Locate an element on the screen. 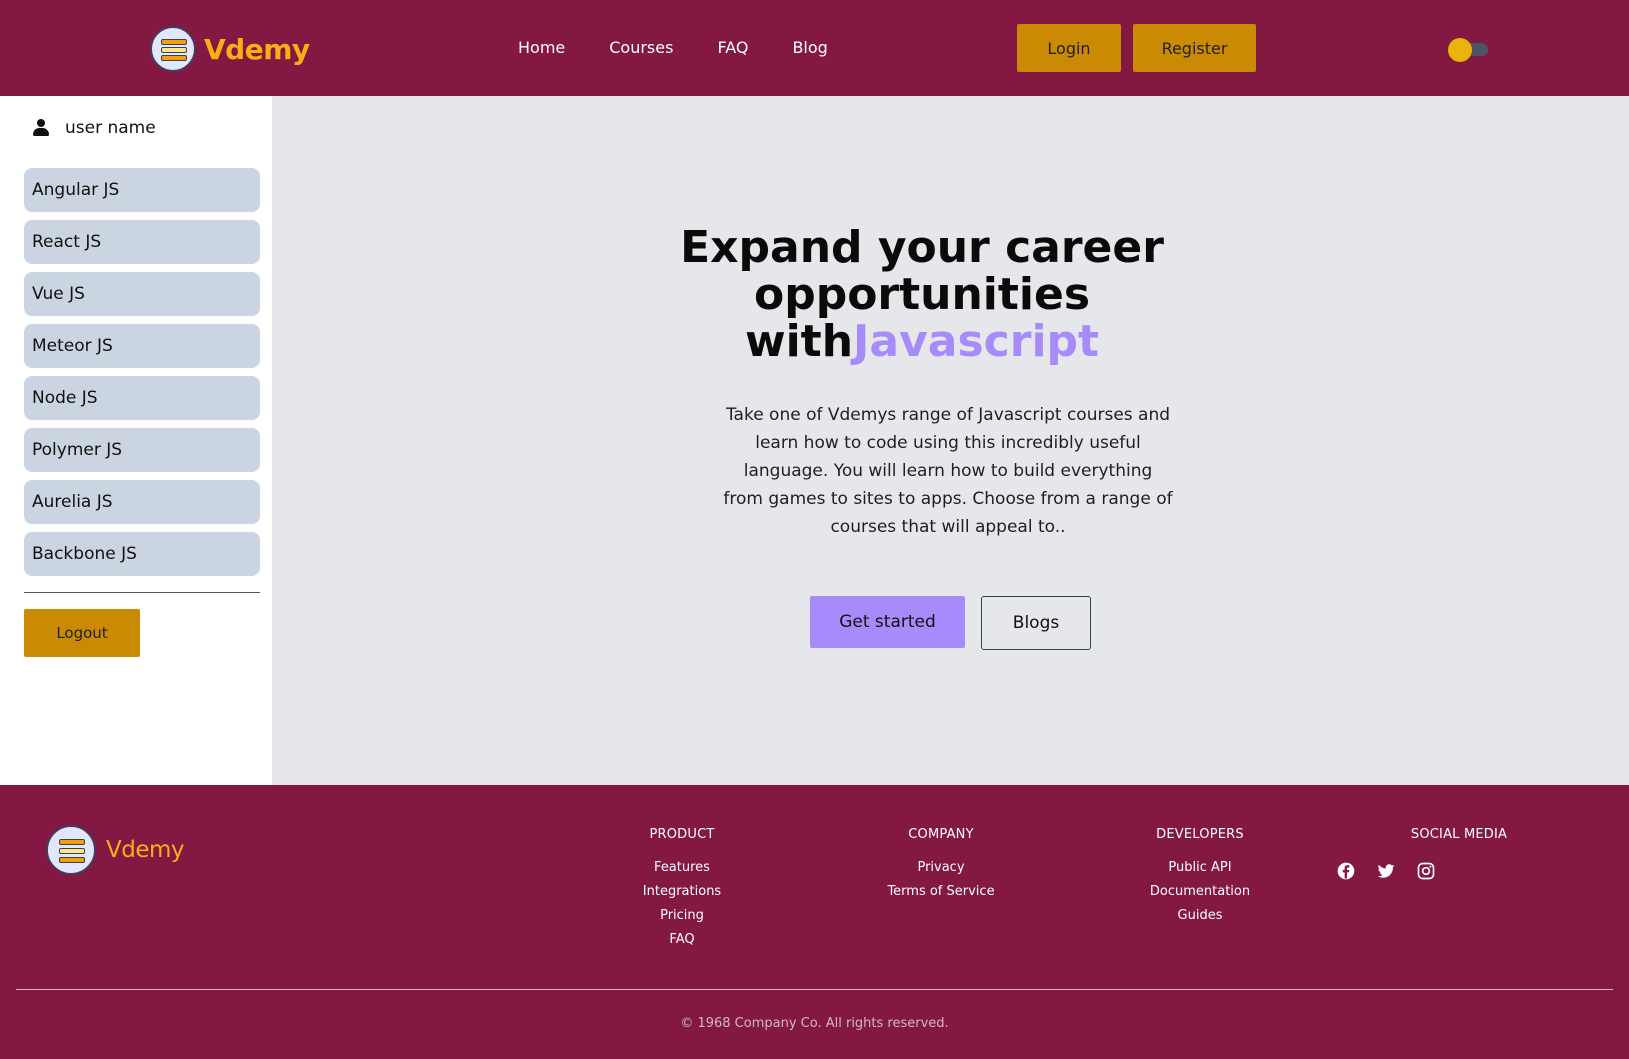 The height and width of the screenshot is (1059, 1629). footer-col-social: SOCIAL MEDIA is located at coordinates (1459, 841).